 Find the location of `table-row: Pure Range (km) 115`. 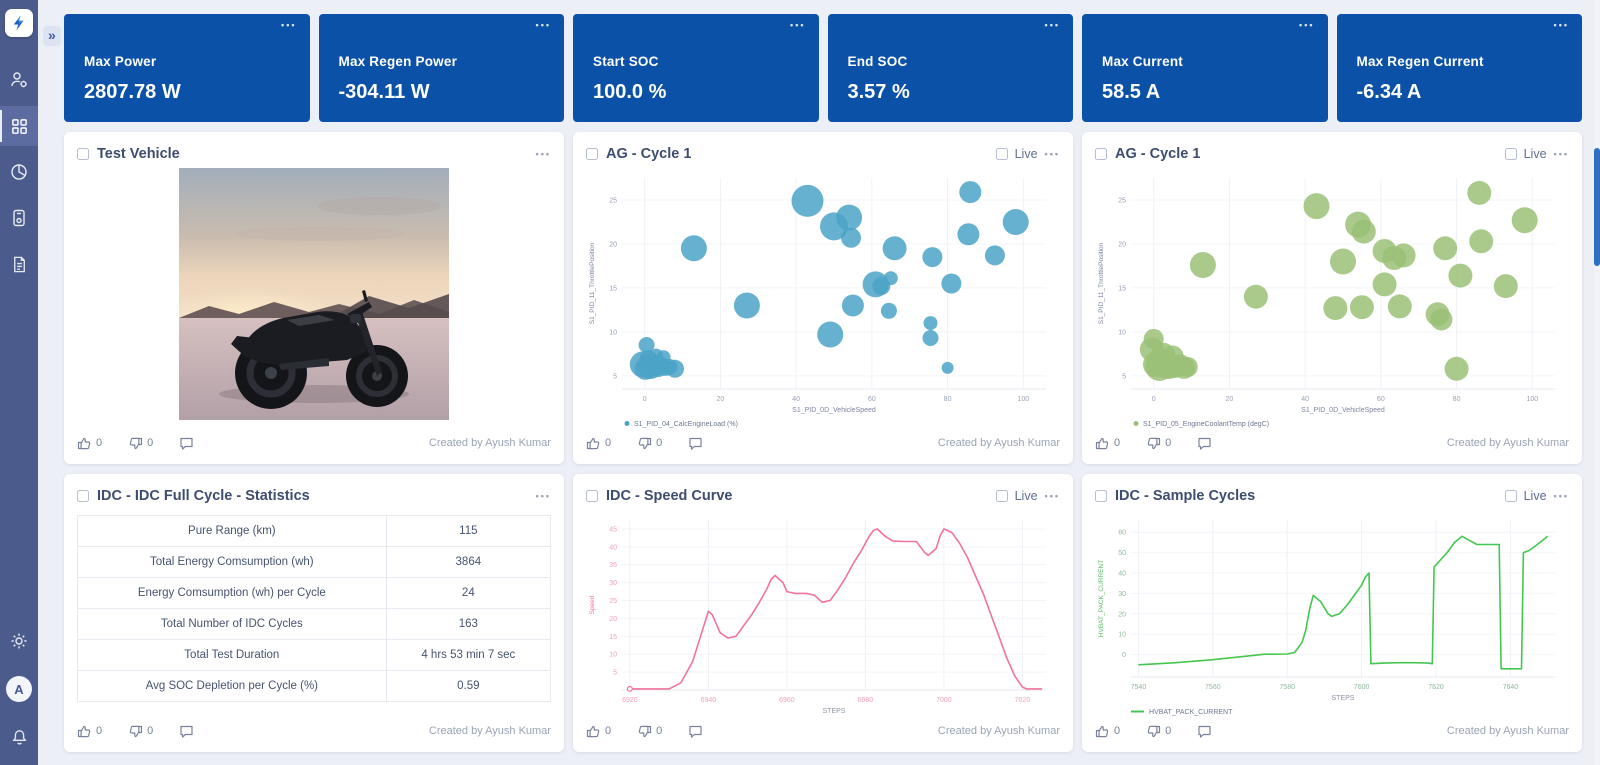

table-row: Pure Range (km) 115 is located at coordinates (314, 531).